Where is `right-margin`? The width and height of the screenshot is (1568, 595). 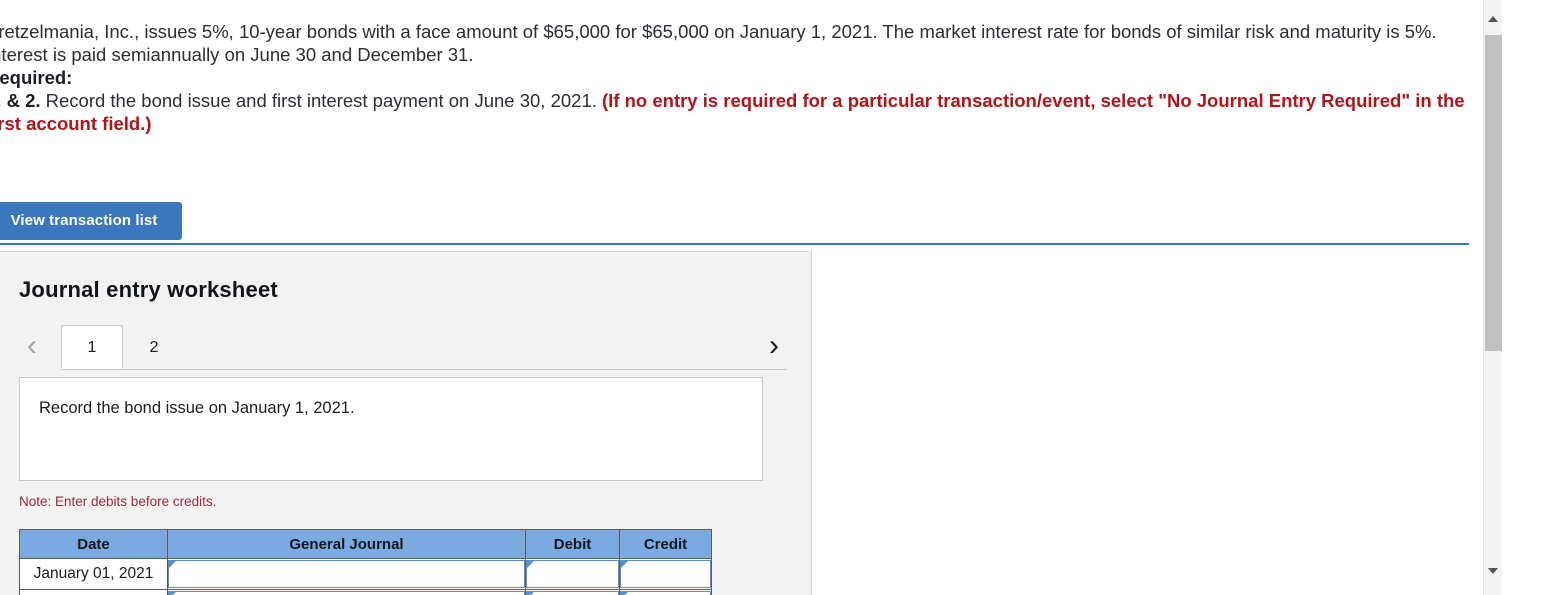
right-margin is located at coordinates (1535, 297).